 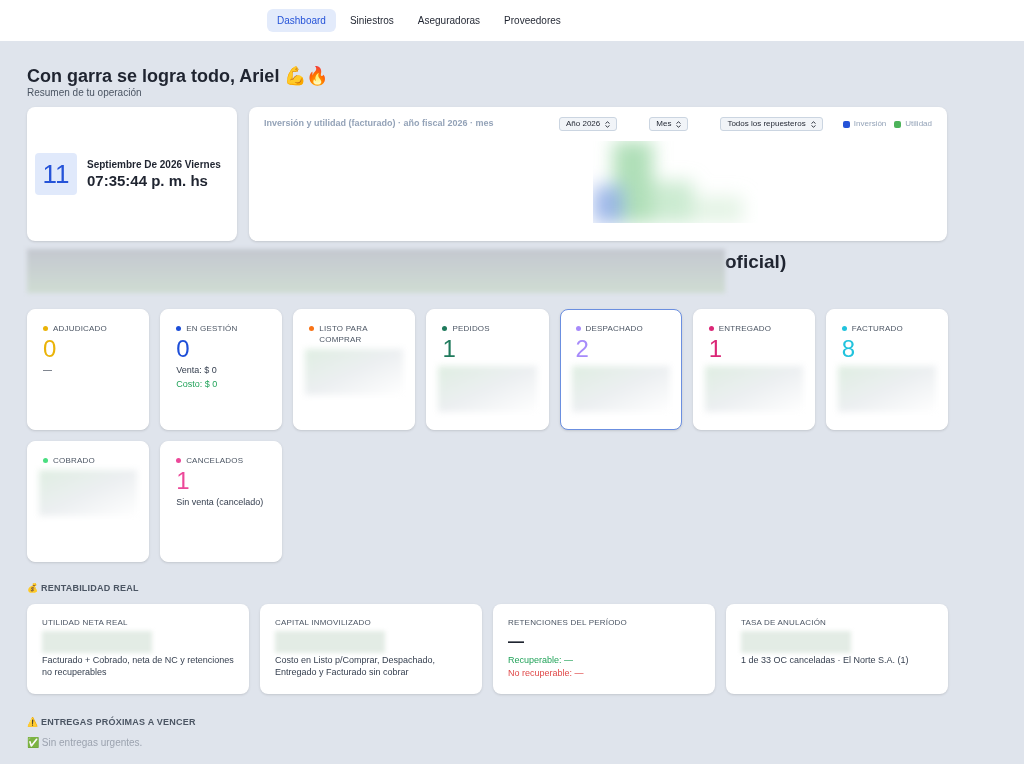 What do you see at coordinates (849, 349) in the screenshot?
I see `status-count: 8` at bounding box center [849, 349].